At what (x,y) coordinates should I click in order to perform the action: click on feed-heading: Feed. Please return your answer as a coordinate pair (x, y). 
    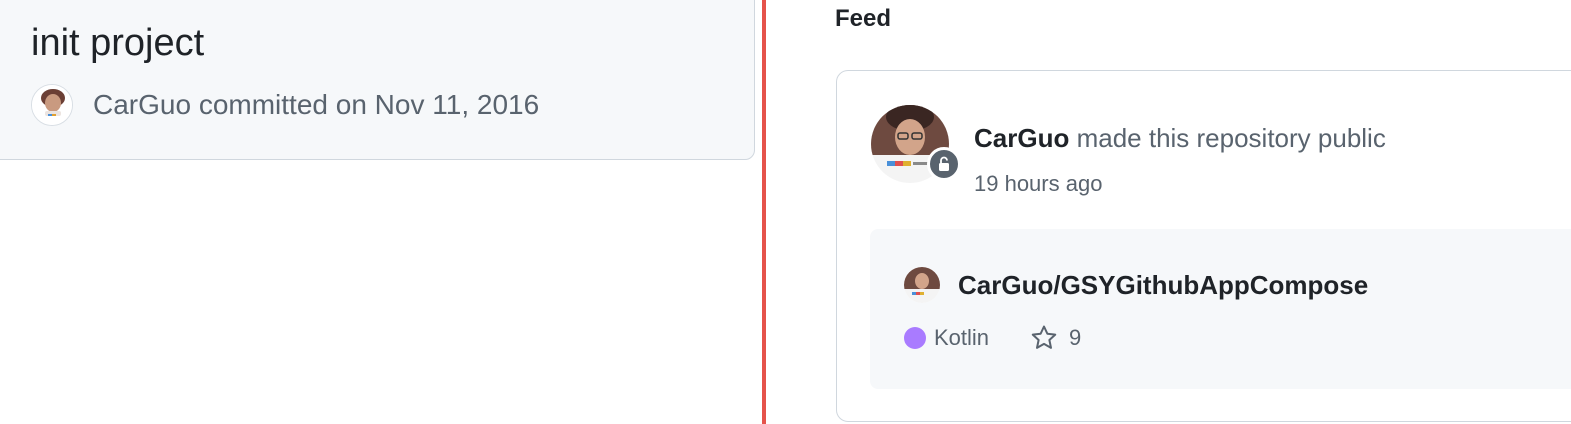
    Looking at the image, I should click on (863, 18).